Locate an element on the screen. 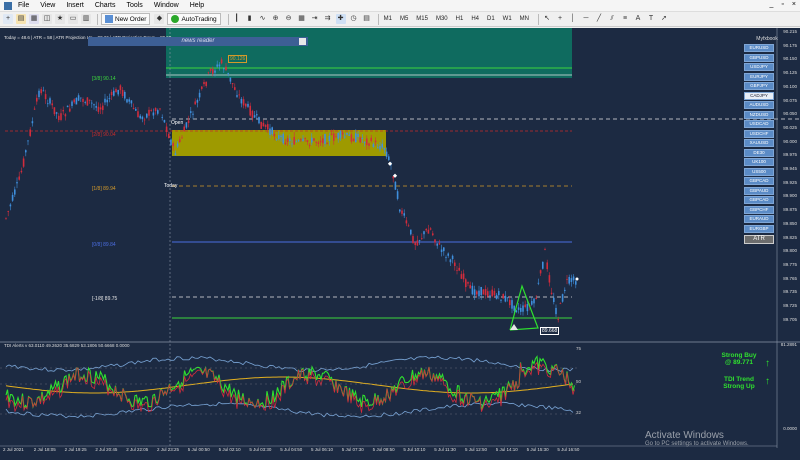 The image size is (800, 460). menu-charts: Charts is located at coordinates (105, 5).